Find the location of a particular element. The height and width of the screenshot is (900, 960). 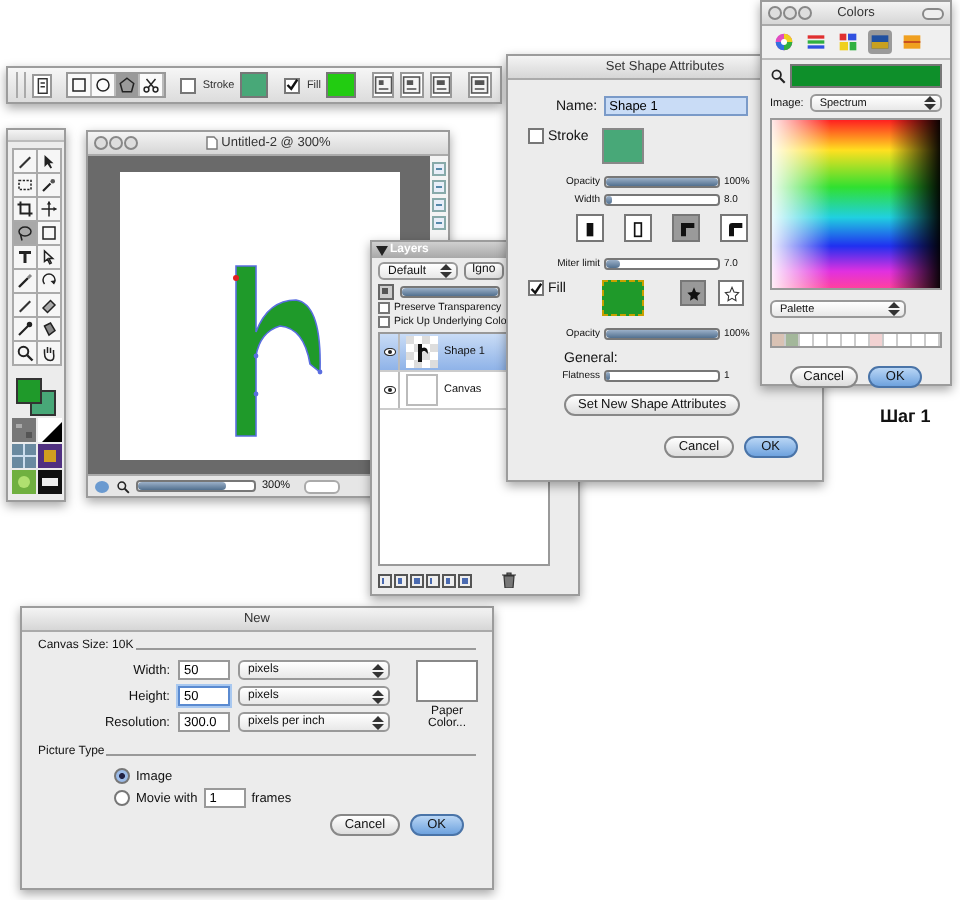

crayons-icon is located at coordinates (912, 42).